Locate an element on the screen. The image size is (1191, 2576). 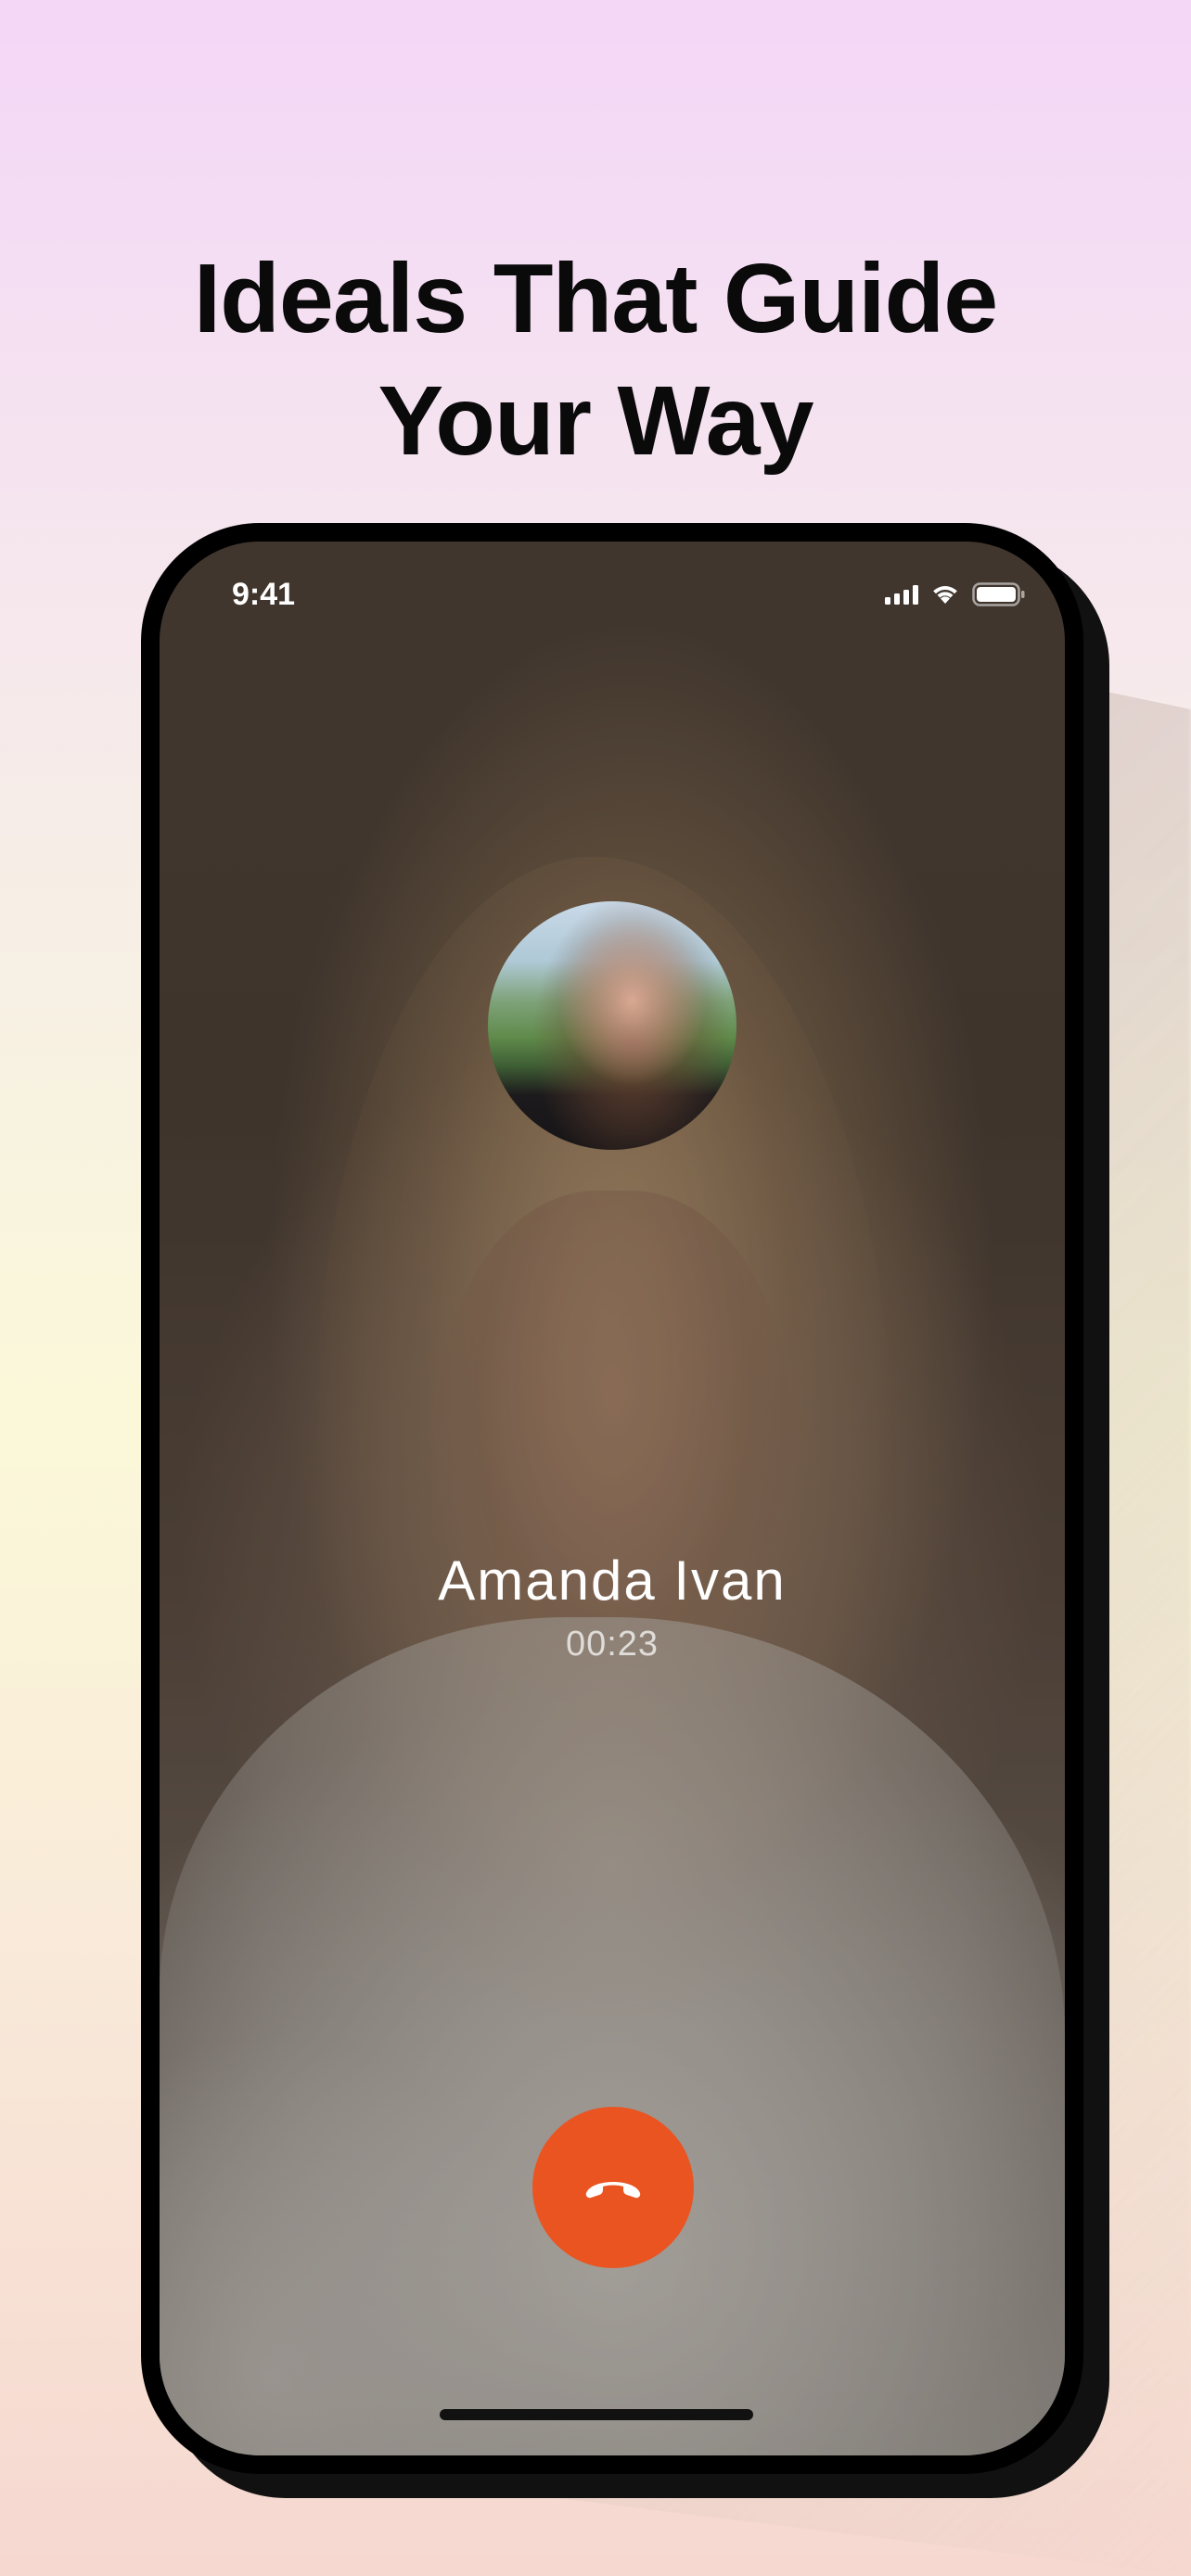
promo-headline: Ideals That Guide Your Way is located at coordinates (595, 359).